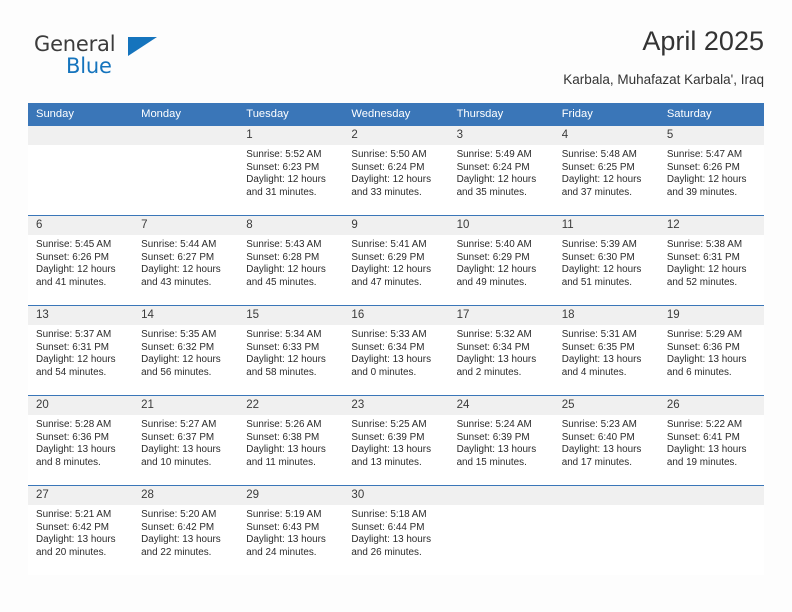  What do you see at coordinates (703, 41) in the screenshot?
I see `page-title: April 2025` at bounding box center [703, 41].